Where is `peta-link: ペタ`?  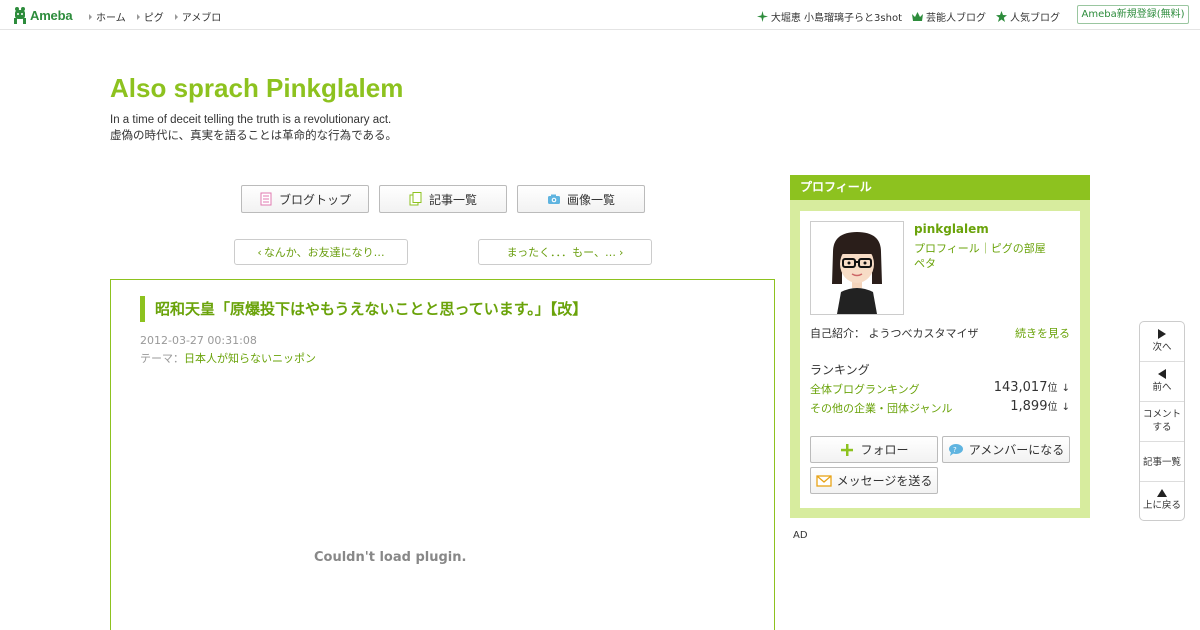
peta-link: ペタ is located at coordinates (925, 263).